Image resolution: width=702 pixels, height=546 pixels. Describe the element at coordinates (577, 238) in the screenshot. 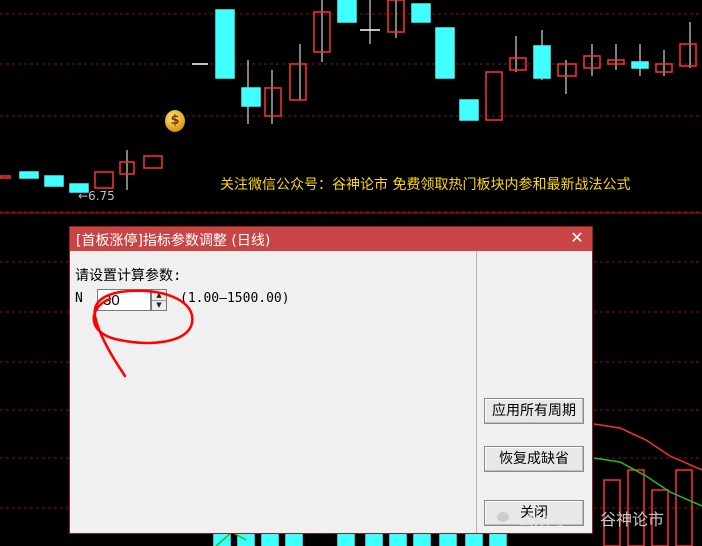

I see `close-icon: ✕` at that location.